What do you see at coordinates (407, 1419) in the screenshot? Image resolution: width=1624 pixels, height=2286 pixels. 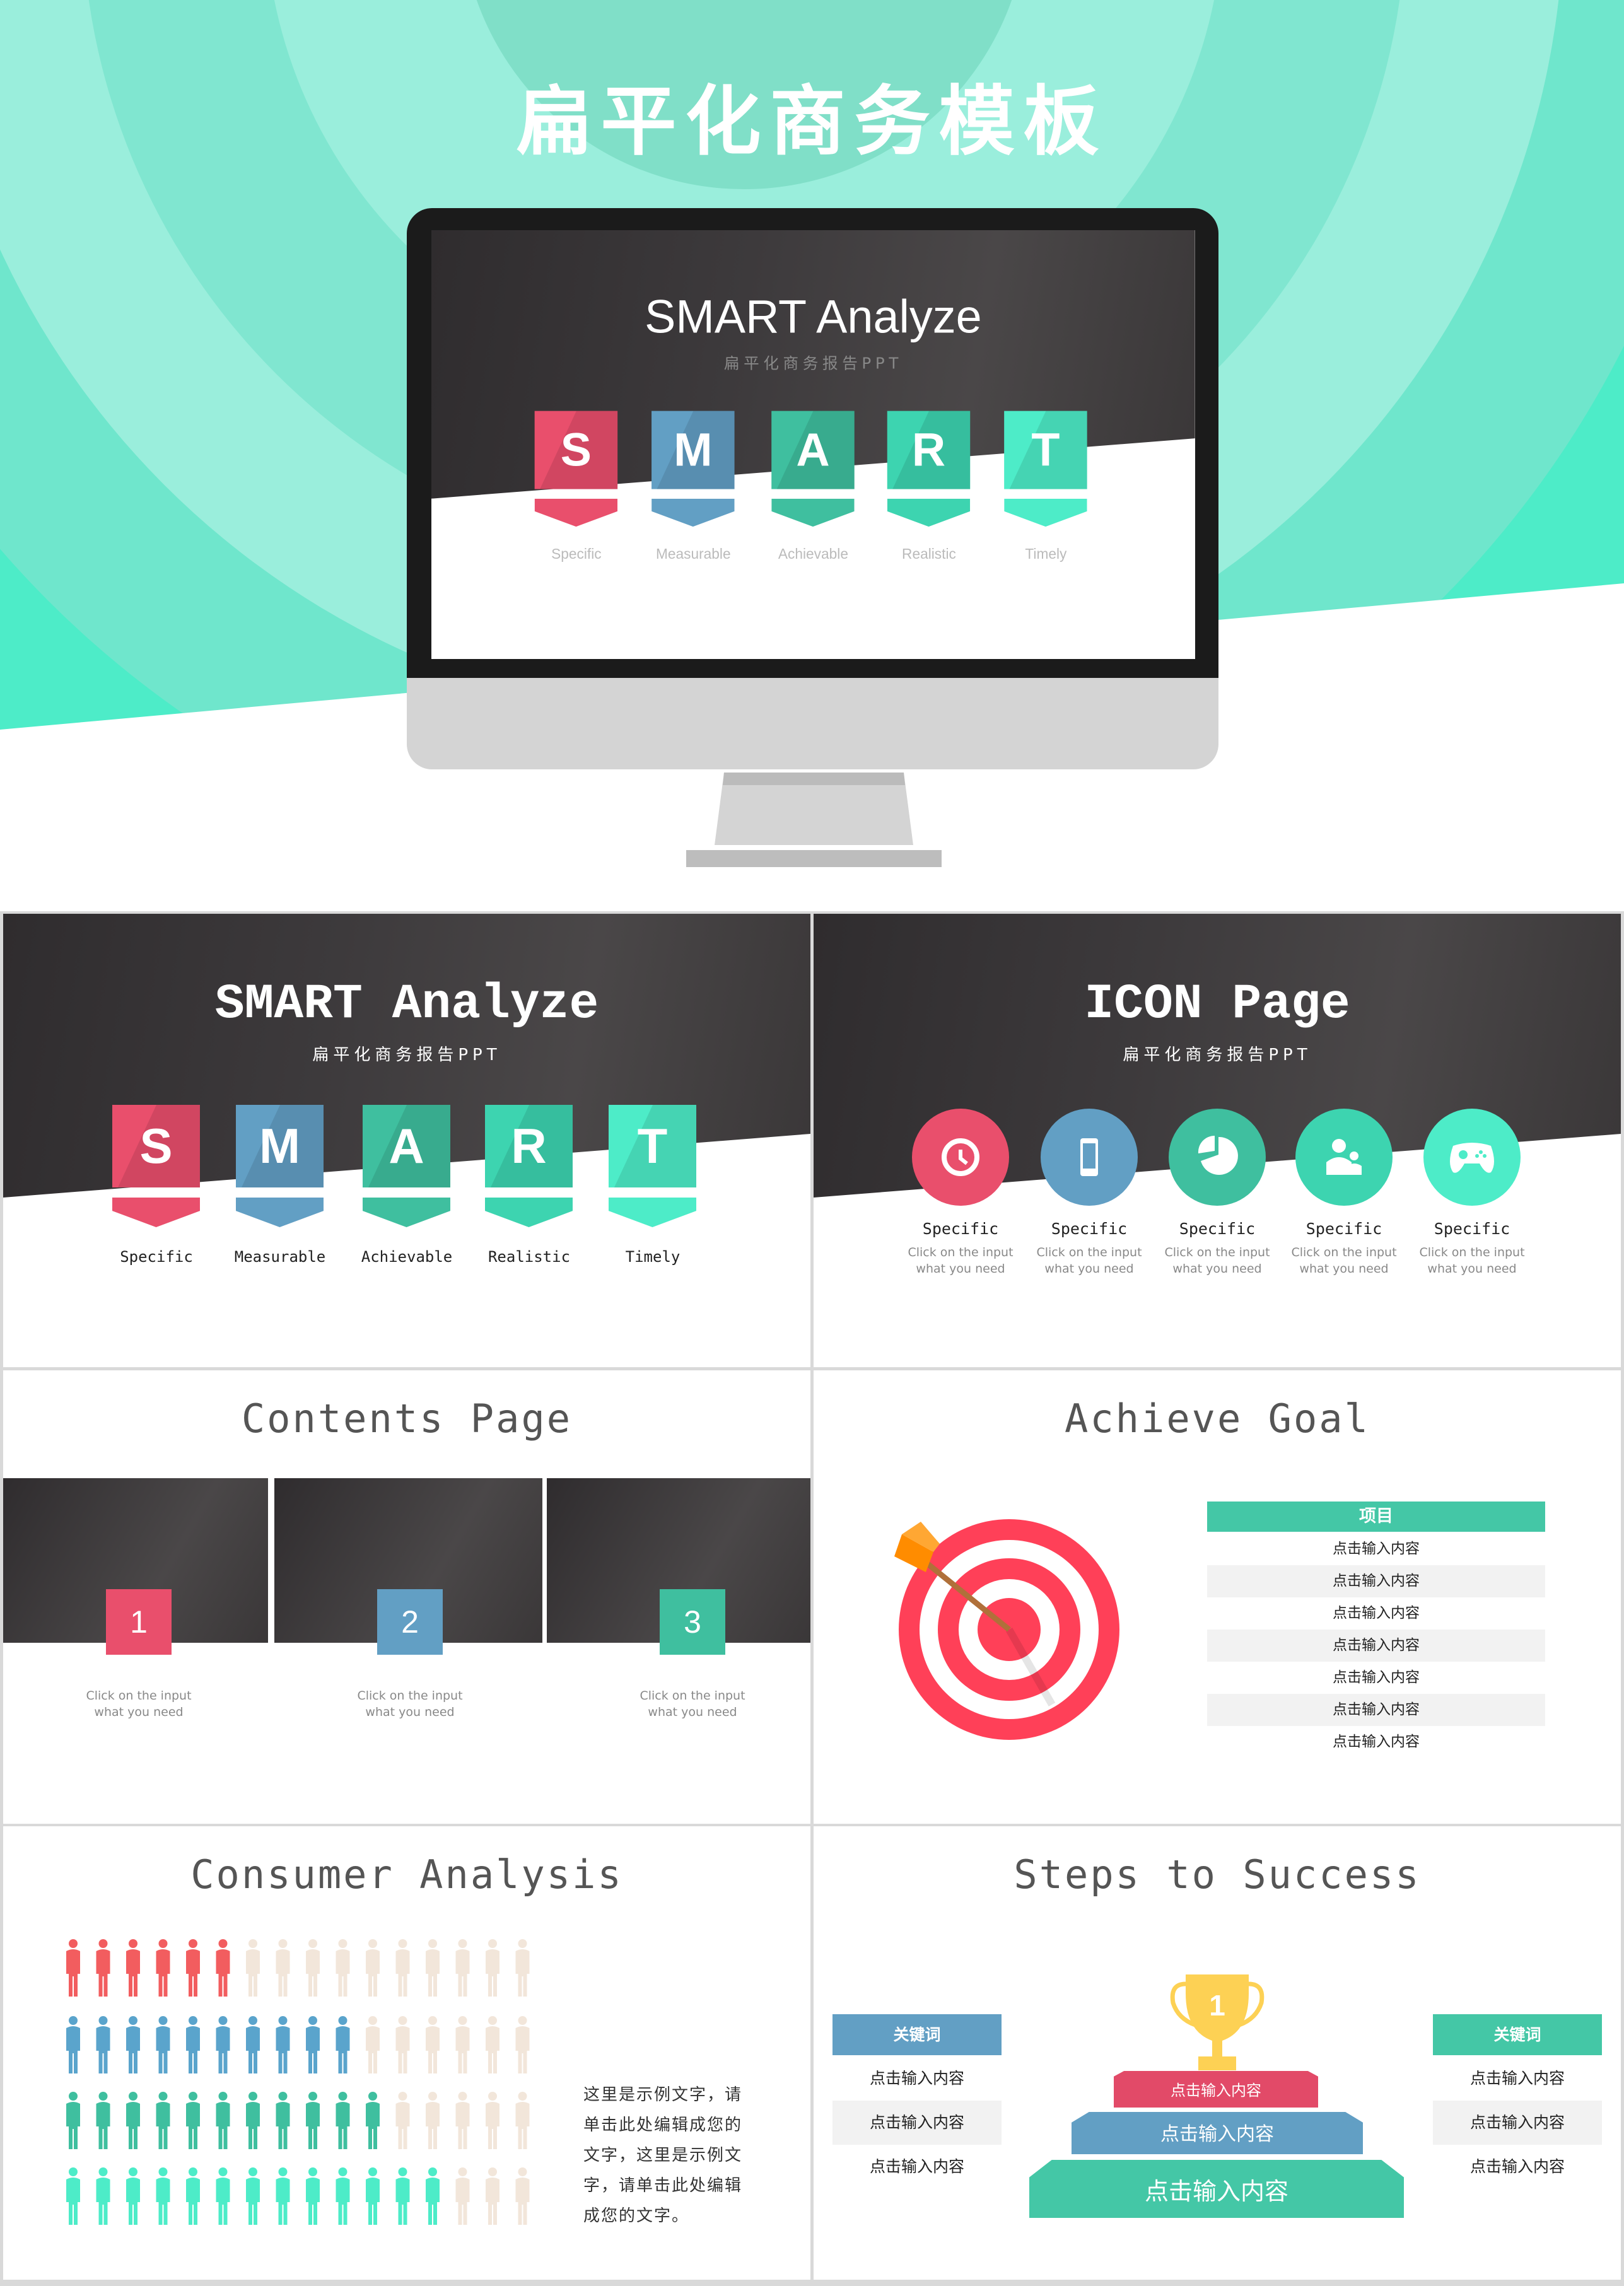 I see `slide-title: Contents Page` at bounding box center [407, 1419].